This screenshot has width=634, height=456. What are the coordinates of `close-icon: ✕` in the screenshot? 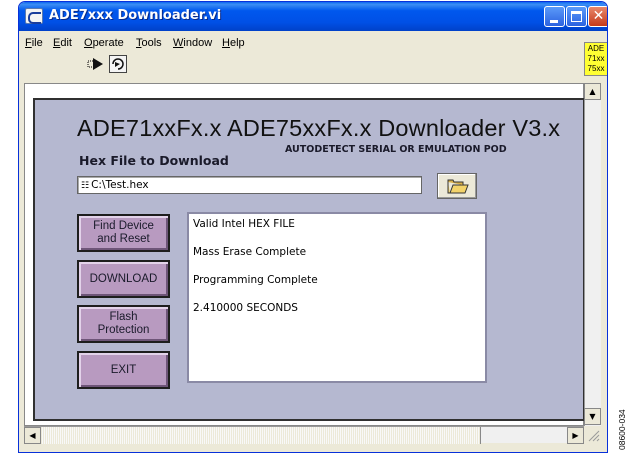 It's located at (598, 16).